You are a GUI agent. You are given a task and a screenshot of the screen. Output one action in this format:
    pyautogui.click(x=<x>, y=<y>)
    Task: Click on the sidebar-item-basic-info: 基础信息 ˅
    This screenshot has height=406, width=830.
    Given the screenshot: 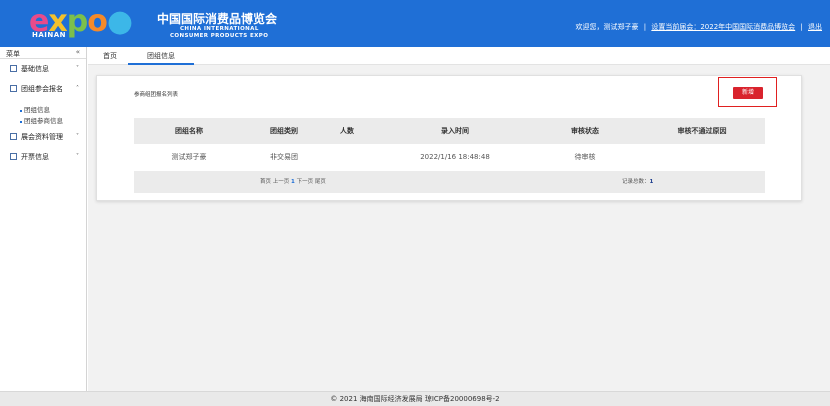 What is the action you would take?
    pyautogui.click(x=43, y=69)
    